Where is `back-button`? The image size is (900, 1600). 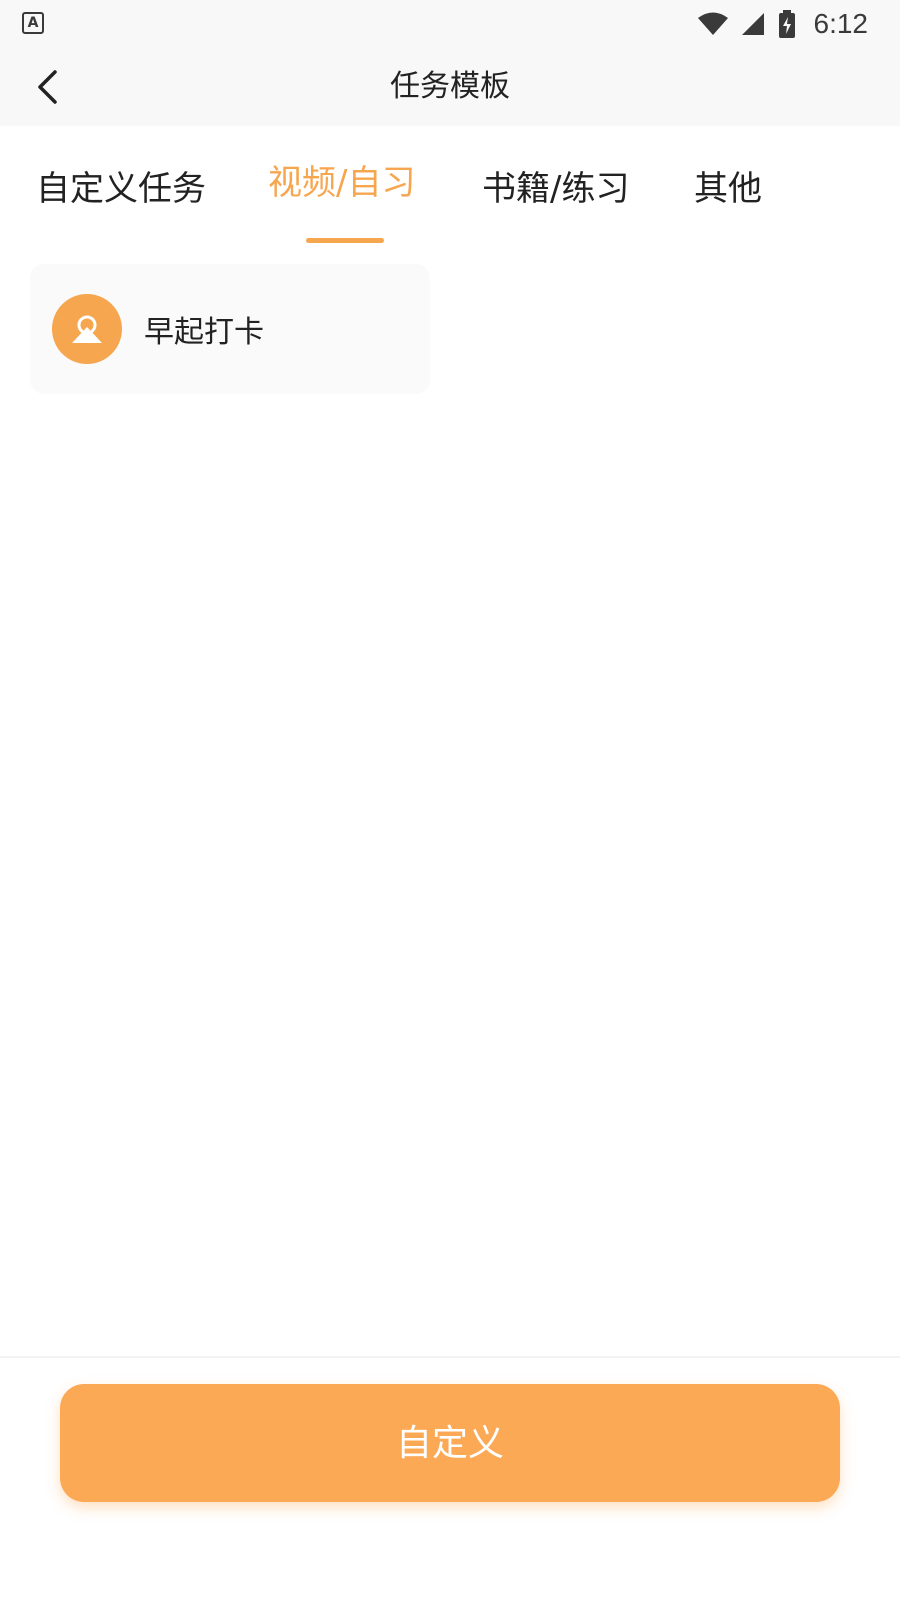
back-button is located at coordinates (47, 87).